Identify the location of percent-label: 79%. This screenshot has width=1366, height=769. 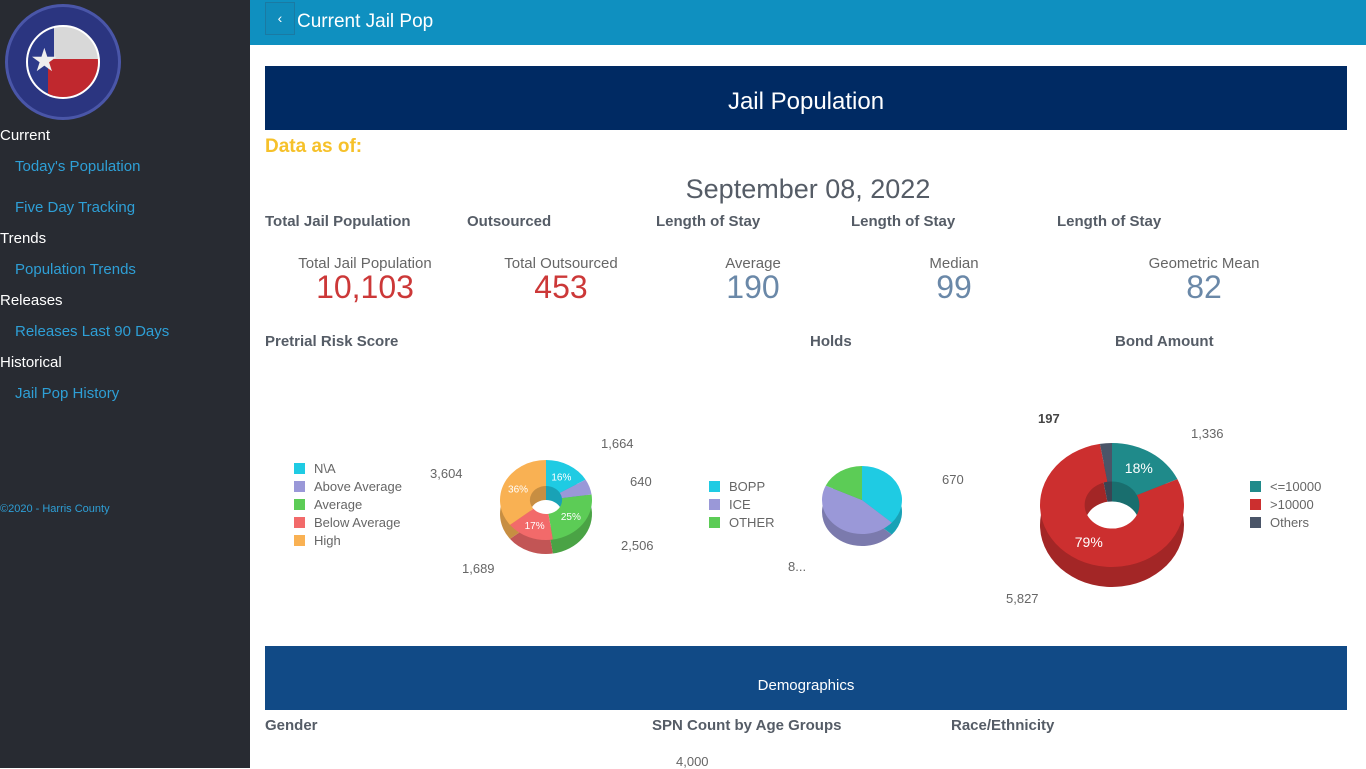
(1089, 542).